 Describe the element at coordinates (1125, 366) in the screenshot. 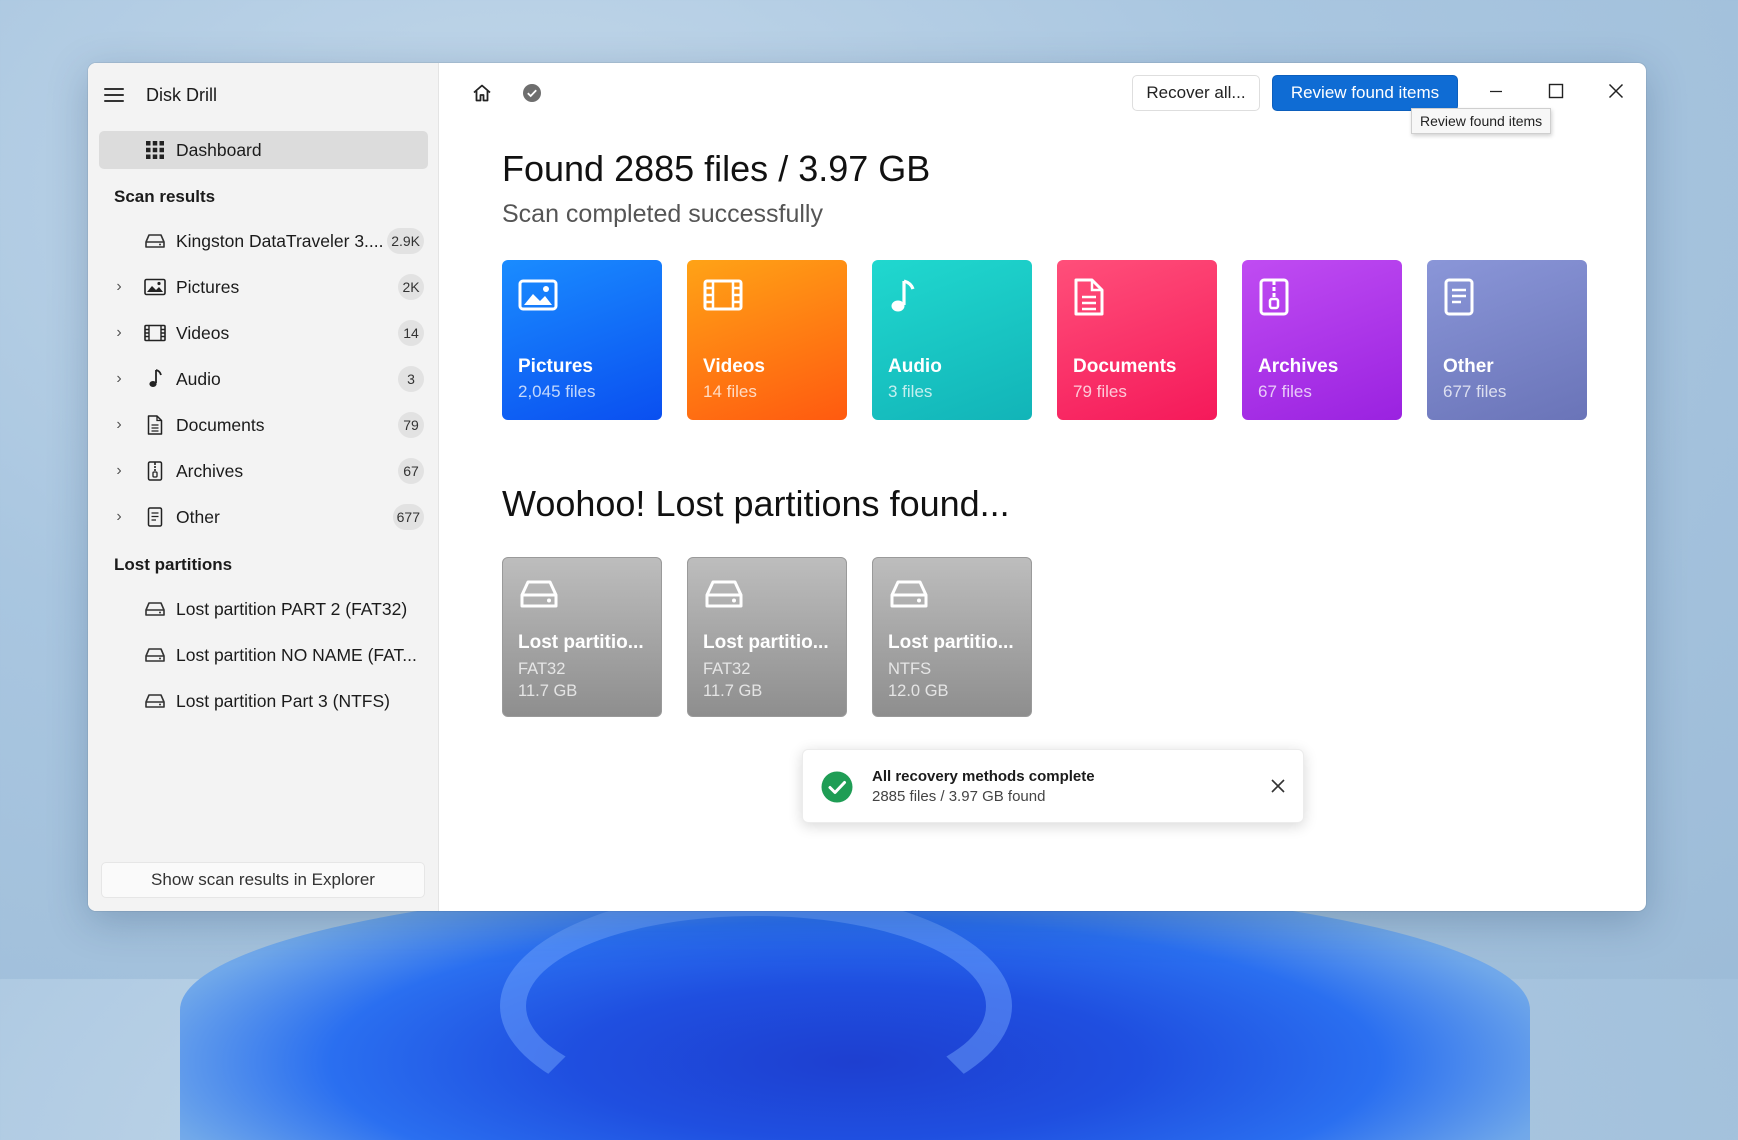

I see `category-name: Documents` at that location.